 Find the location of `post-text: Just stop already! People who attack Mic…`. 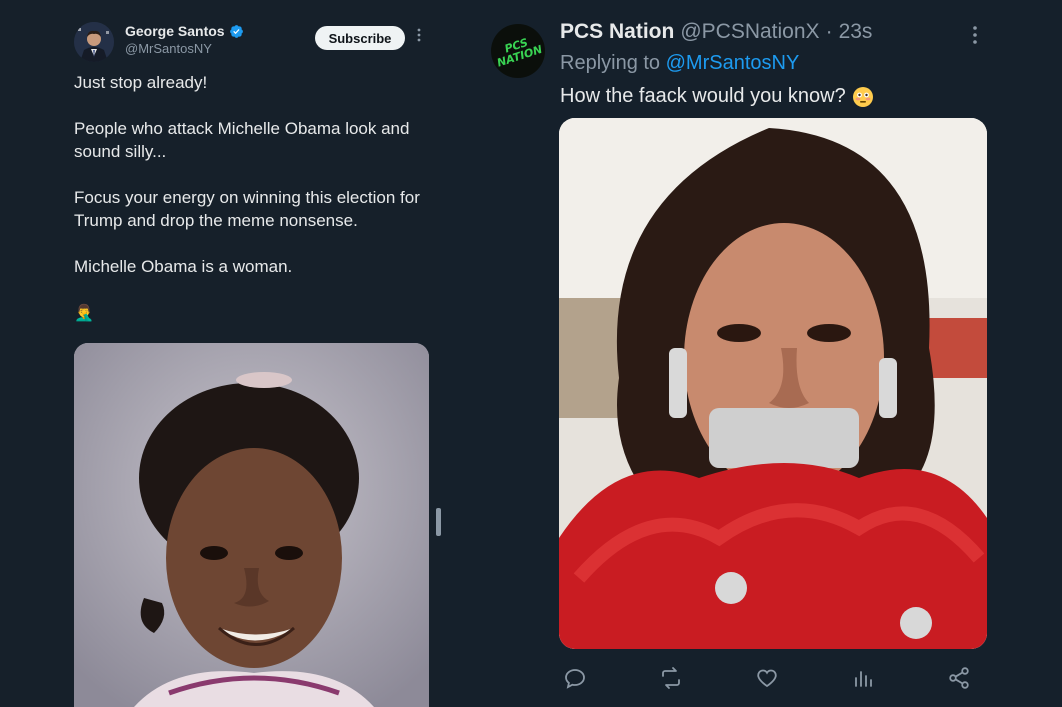

post-text: Just stop already! People who attack Mic… is located at coordinates (254, 186).